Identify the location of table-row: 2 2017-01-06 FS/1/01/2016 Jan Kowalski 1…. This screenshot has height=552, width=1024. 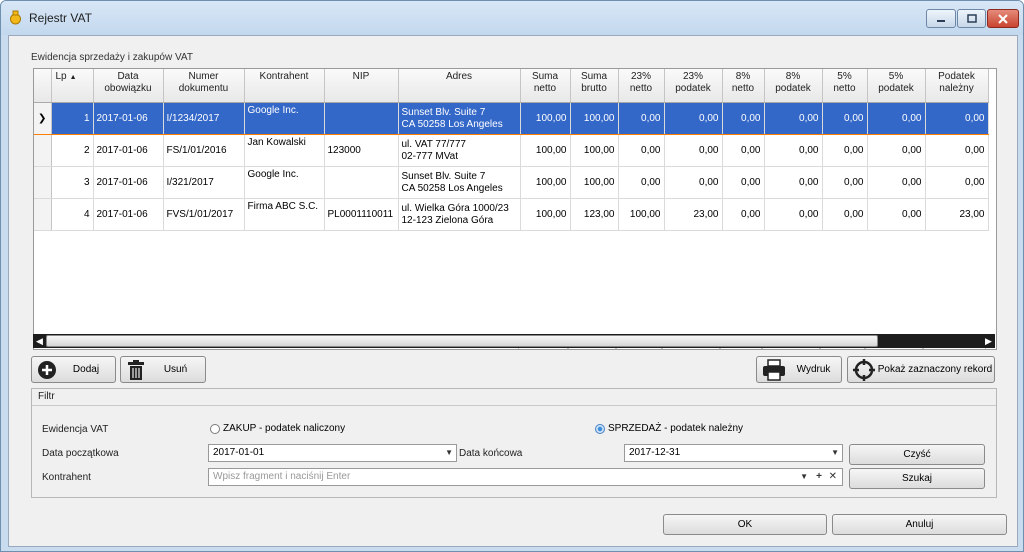
(511, 150).